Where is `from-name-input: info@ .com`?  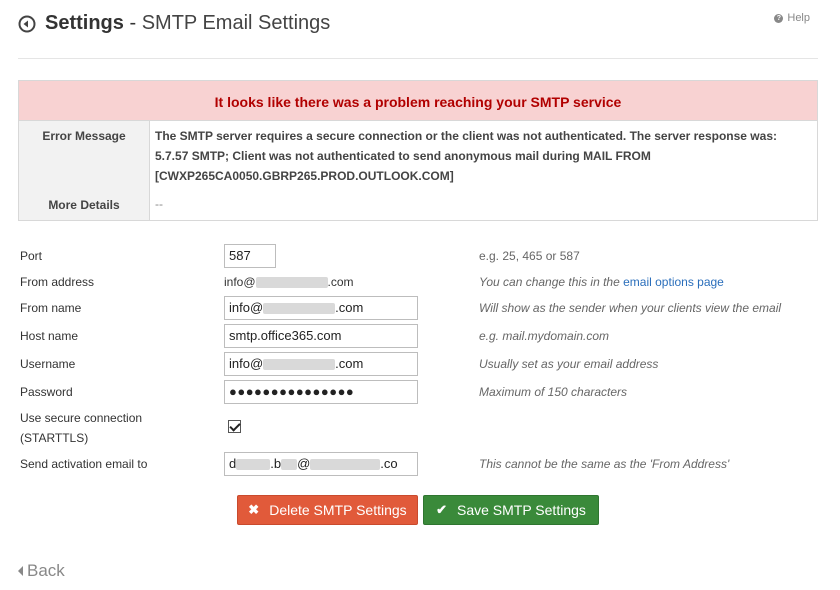
from-name-input: info@ .com is located at coordinates (321, 308).